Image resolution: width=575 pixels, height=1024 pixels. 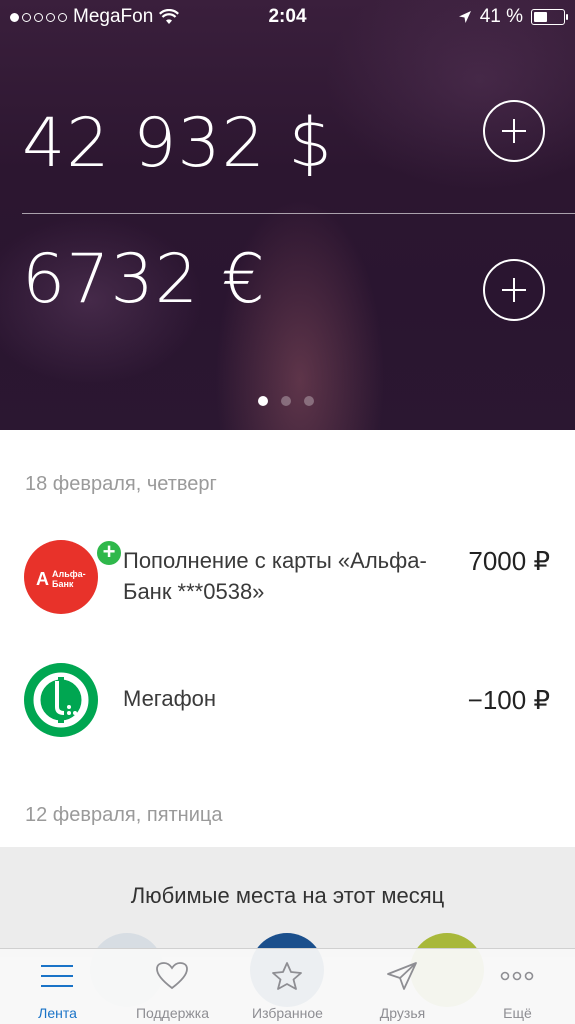 I want to click on tab-more-label: Ещё, so click(x=517, y=1013).